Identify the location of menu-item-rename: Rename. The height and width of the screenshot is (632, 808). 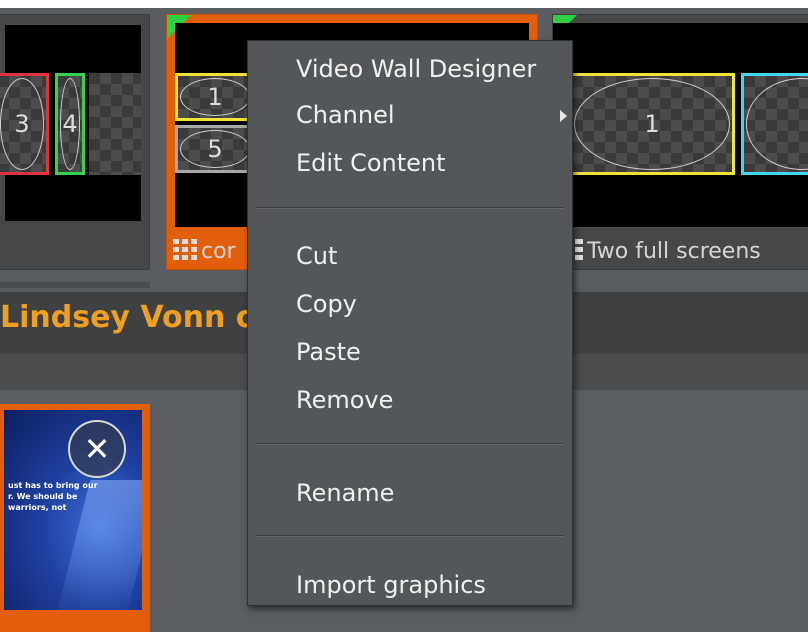
(345, 493).